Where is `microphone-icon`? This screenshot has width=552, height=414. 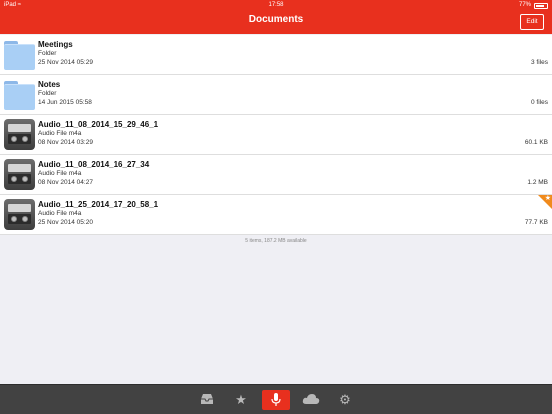
microphone-icon is located at coordinates (276, 400).